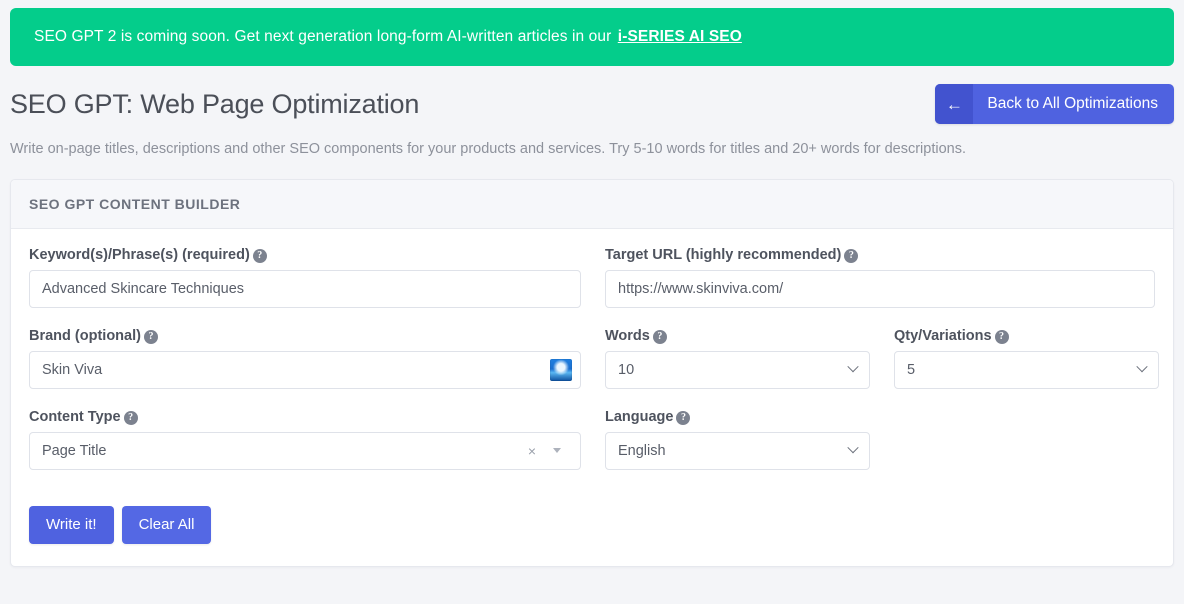 This screenshot has width=1184, height=604. What do you see at coordinates (561, 369) in the screenshot?
I see `brand-favicon-icon` at bounding box center [561, 369].